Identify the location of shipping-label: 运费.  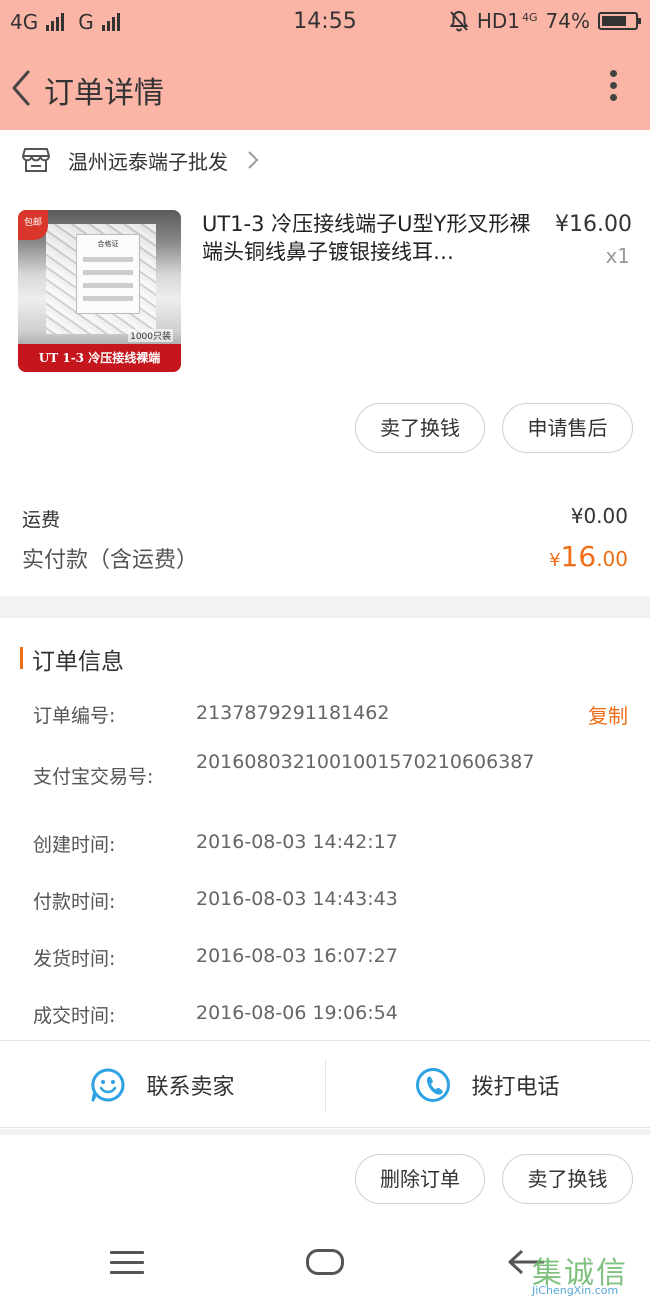
(41, 520).